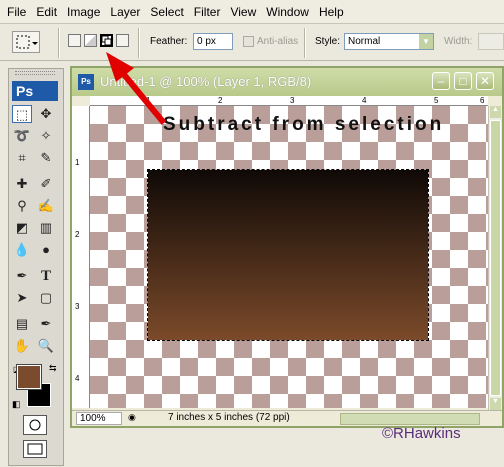 This screenshot has height=467, width=504. I want to click on screen-mode-icon, so click(35, 449).